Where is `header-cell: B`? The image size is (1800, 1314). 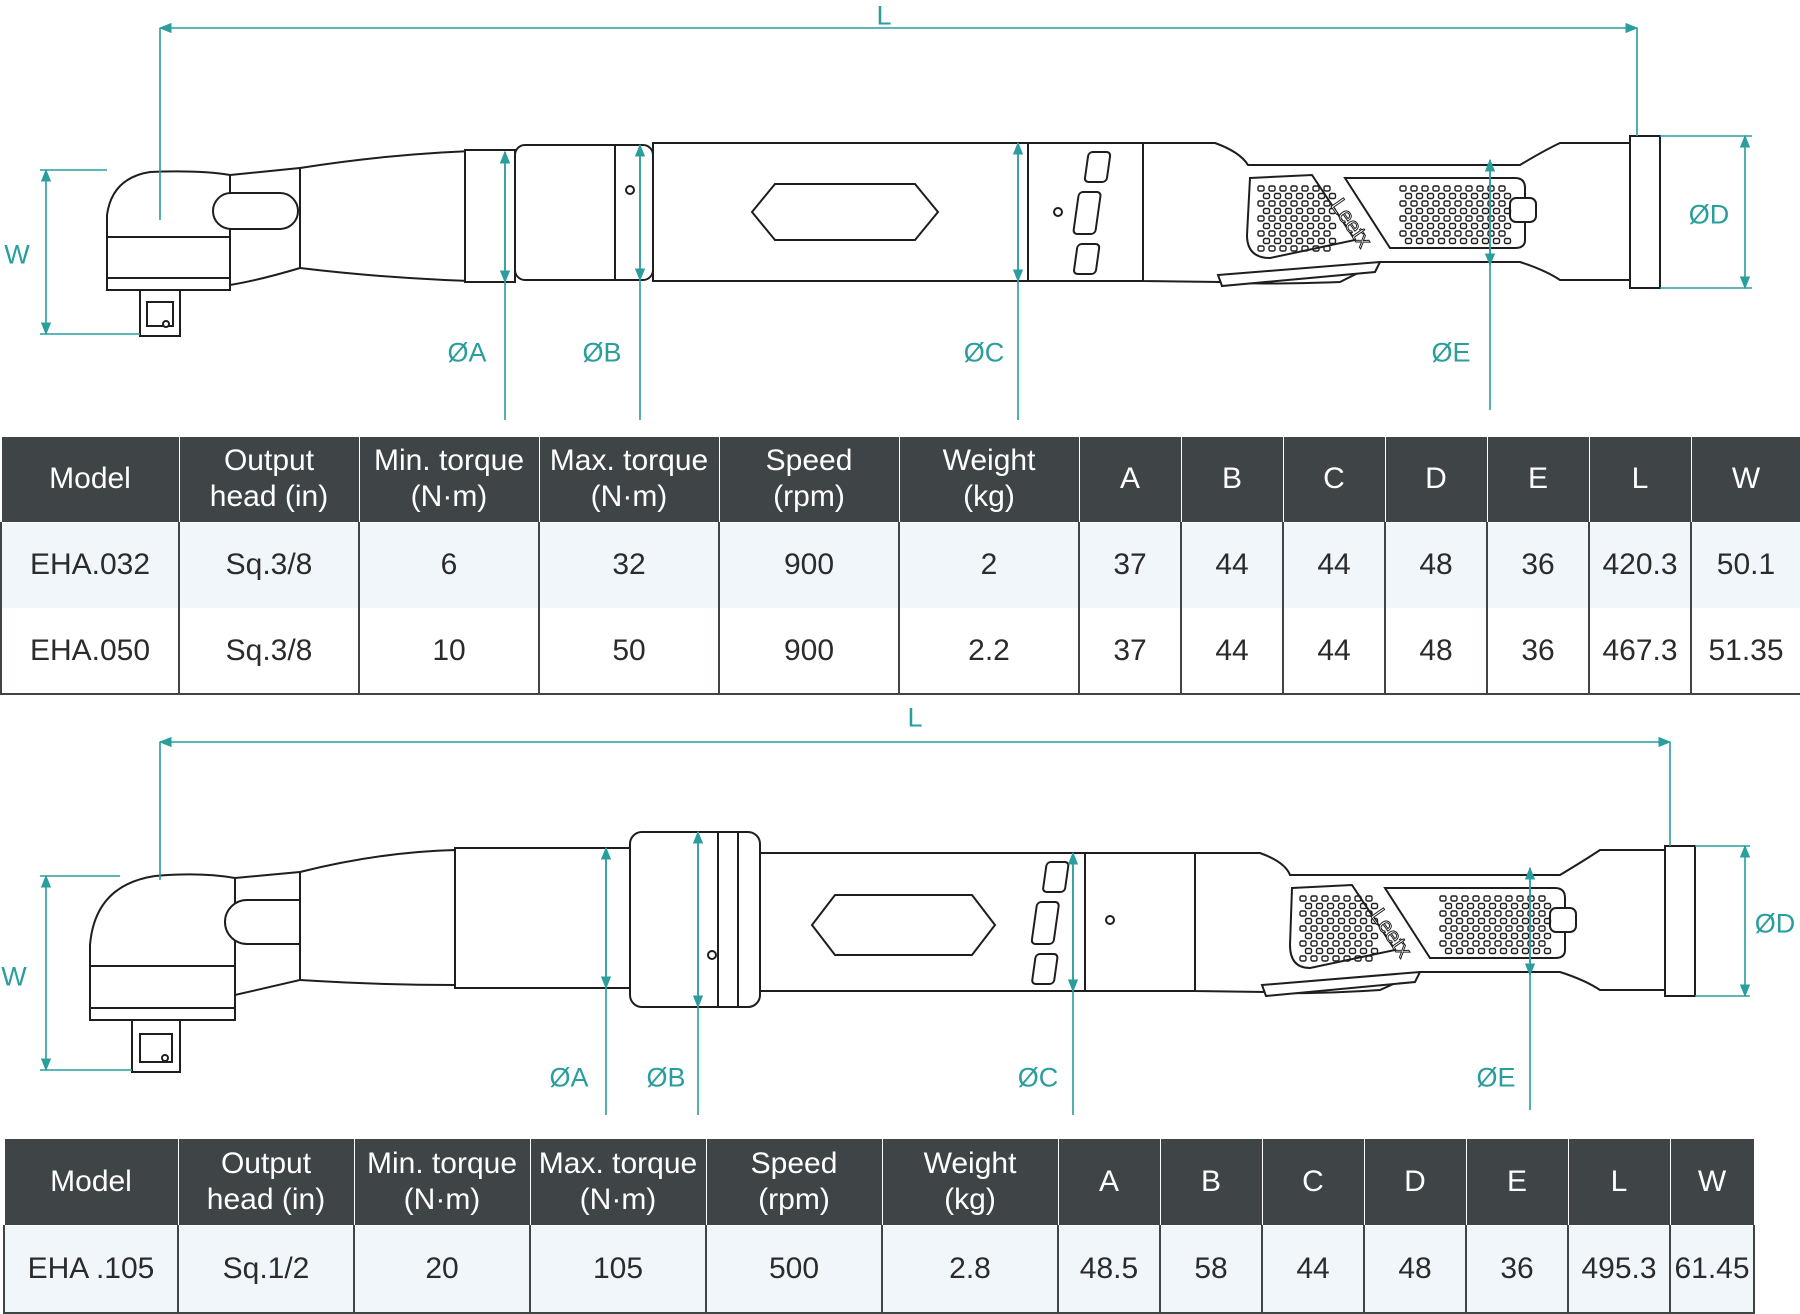 header-cell: B is located at coordinates (1232, 479).